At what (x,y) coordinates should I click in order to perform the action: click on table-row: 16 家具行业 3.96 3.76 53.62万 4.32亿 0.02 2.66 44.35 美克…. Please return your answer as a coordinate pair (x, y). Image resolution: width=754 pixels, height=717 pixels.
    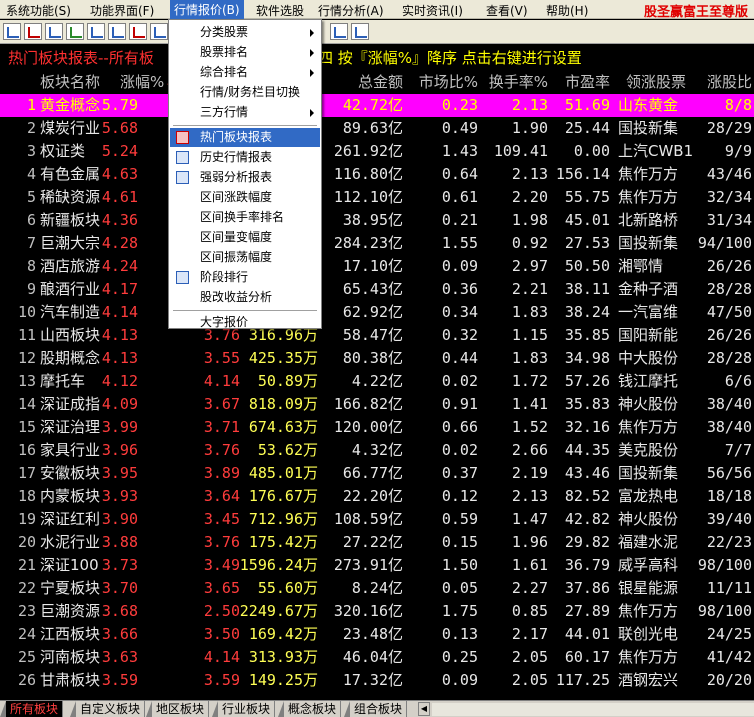
    Looking at the image, I should click on (377, 450).